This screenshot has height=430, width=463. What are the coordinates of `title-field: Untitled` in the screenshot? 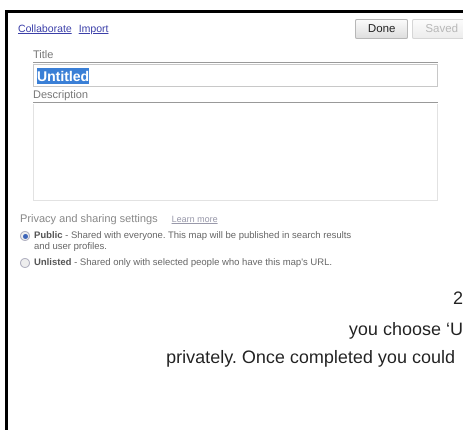 It's located at (235, 75).